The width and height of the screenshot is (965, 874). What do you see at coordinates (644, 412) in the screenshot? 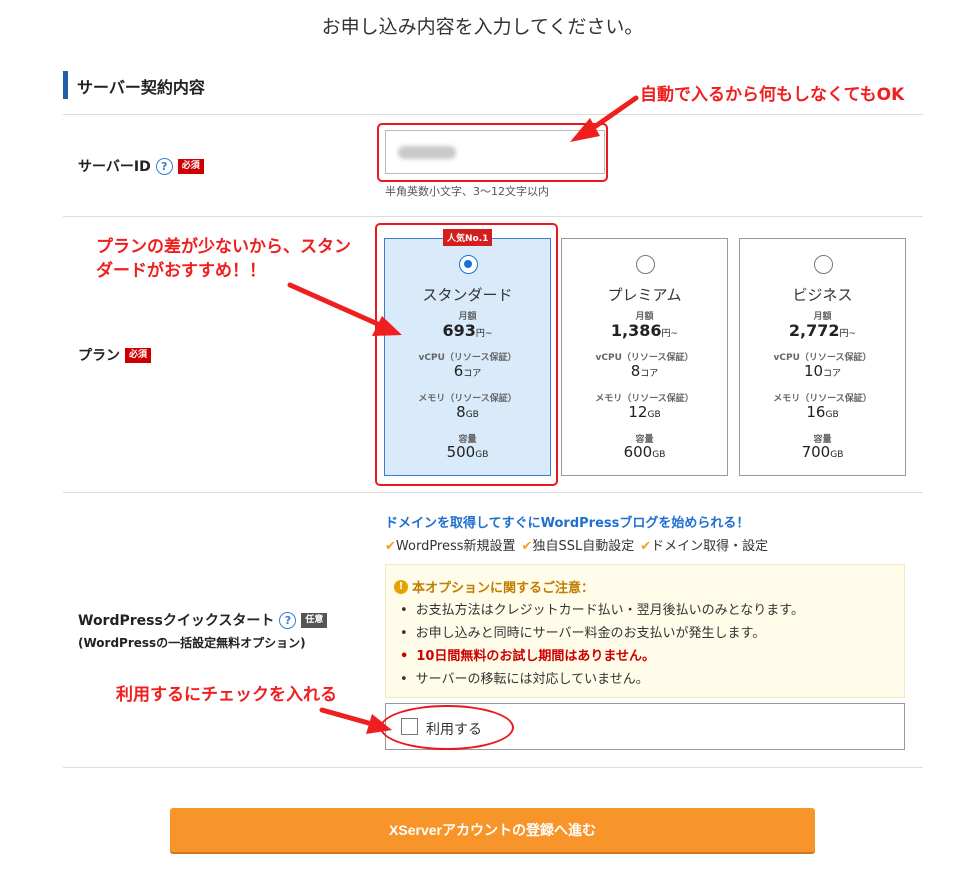
I see `memory-value: 12GB` at bounding box center [644, 412].